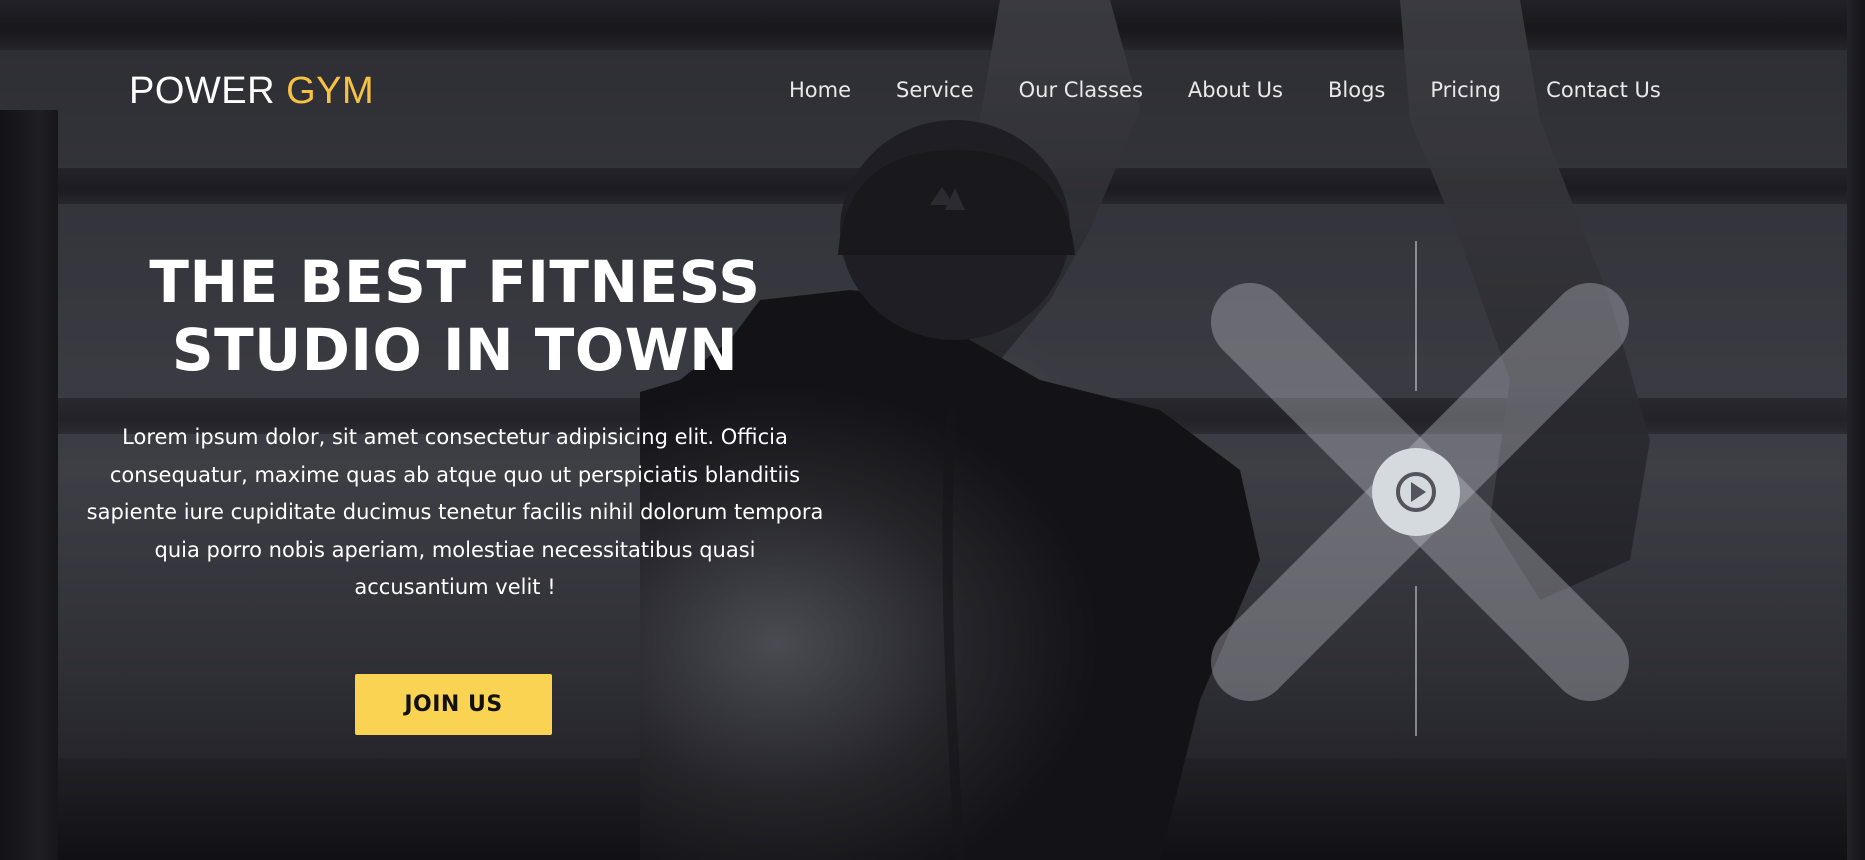 The height and width of the screenshot is (860, 1865). Describe the element at coordinates (1356, 90) in the screenshot. I see `nav-item-blogs: Blogs` at that location.